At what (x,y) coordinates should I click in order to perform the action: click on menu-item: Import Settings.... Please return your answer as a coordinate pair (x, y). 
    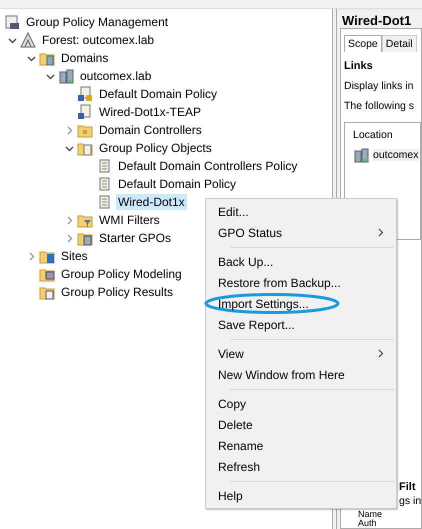
    Looking at the image, I should click on (301, 303).